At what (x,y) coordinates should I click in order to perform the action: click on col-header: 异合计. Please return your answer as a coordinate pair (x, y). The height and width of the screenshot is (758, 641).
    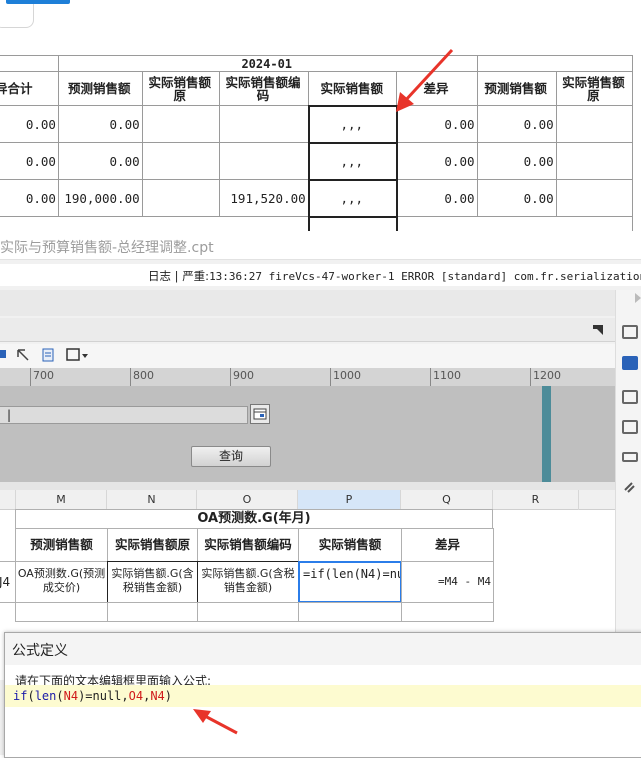
    Looking at the image, I should click on (29, 88).